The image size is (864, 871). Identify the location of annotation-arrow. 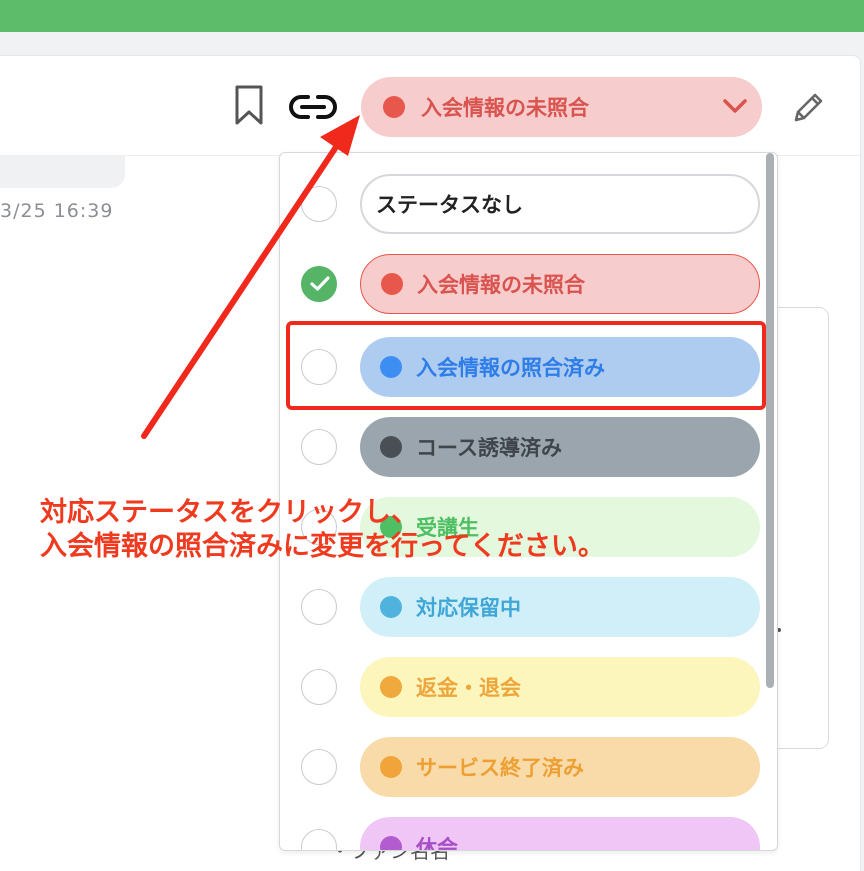
(250, 277).